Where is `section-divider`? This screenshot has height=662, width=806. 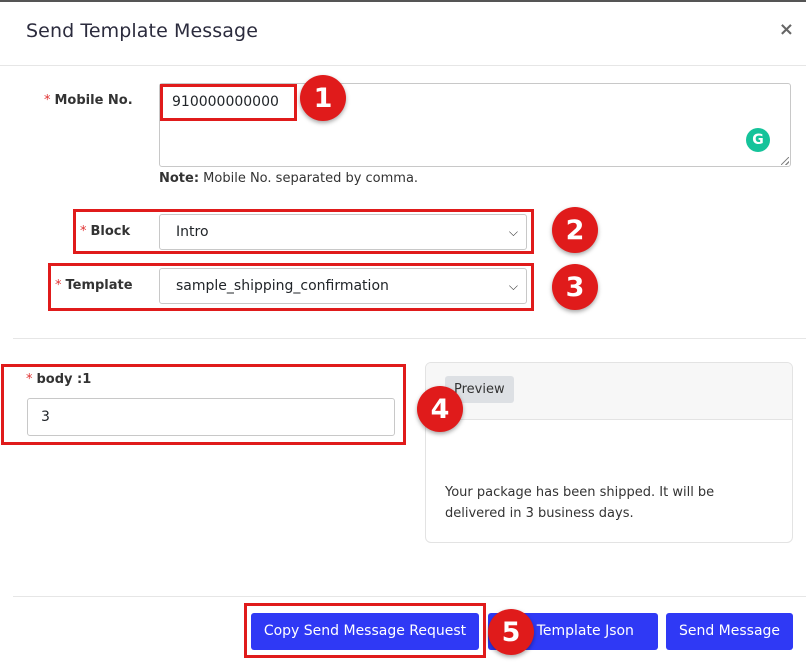 section-divider is located at coordinates (409, 338).